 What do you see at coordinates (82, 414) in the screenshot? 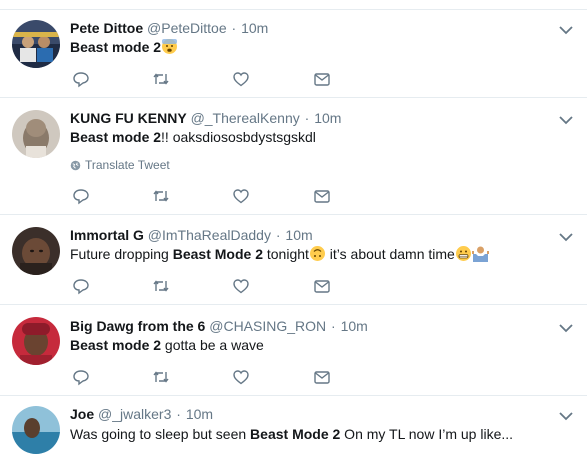
I see `display-name: Joe` at bounding box center [82, 414].